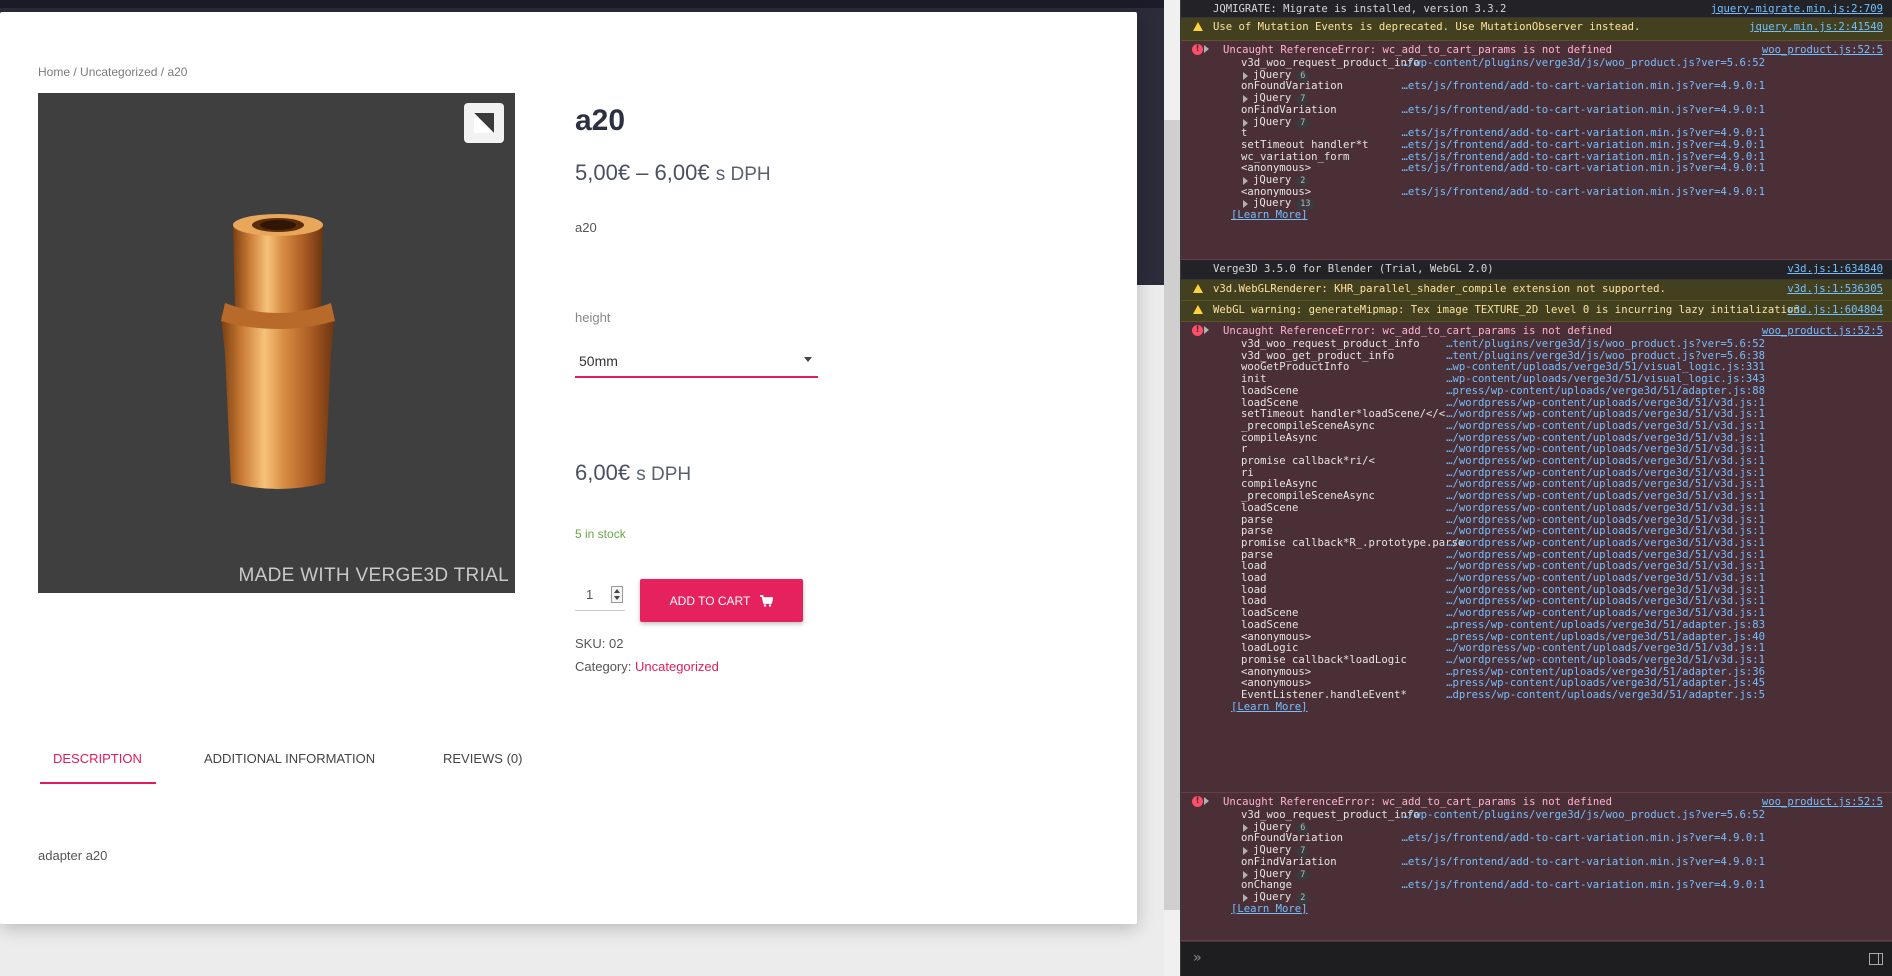  Describe the element at coordinates (696, 361) in the screenshot. I see `height-select: 50mm` at that location.